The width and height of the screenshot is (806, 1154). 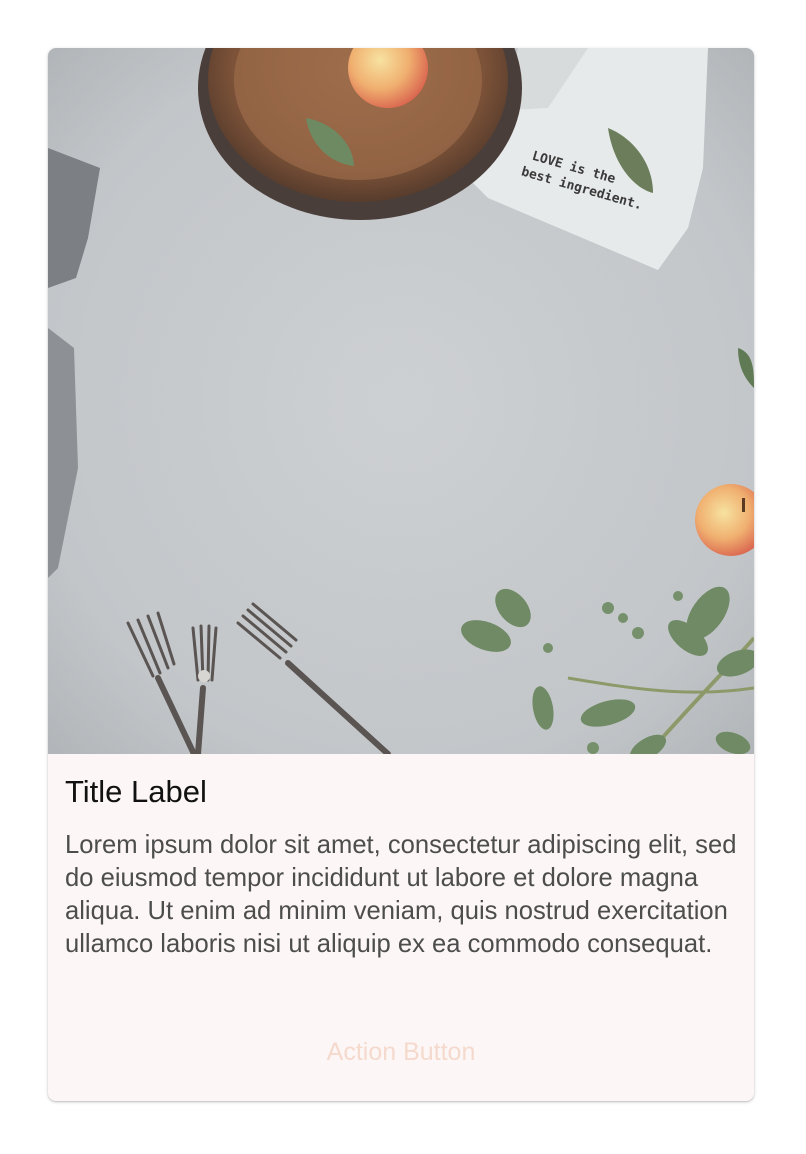 I want to click on action-button: Action Button, so click(x=401, y=1052).